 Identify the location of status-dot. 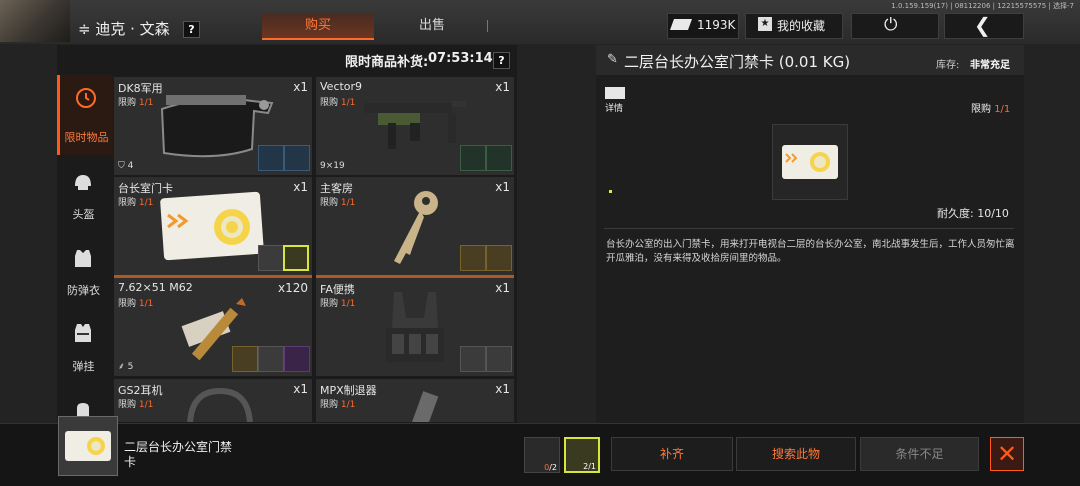
(610, 191).